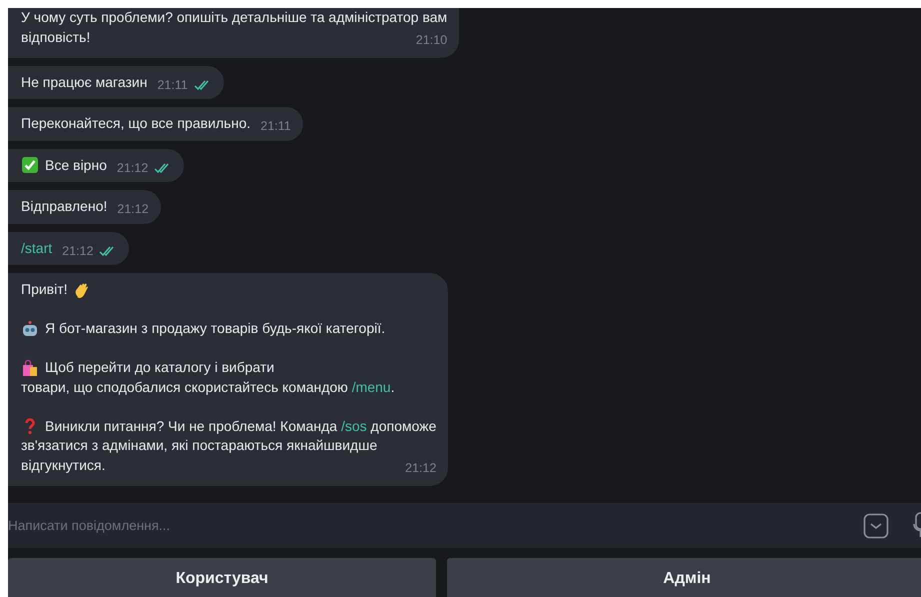 The height and width of the screenshot is (597, 921). Describe the element at coordinates (371, 387) in the screenshot. I see `command-link: /menu` at that location.